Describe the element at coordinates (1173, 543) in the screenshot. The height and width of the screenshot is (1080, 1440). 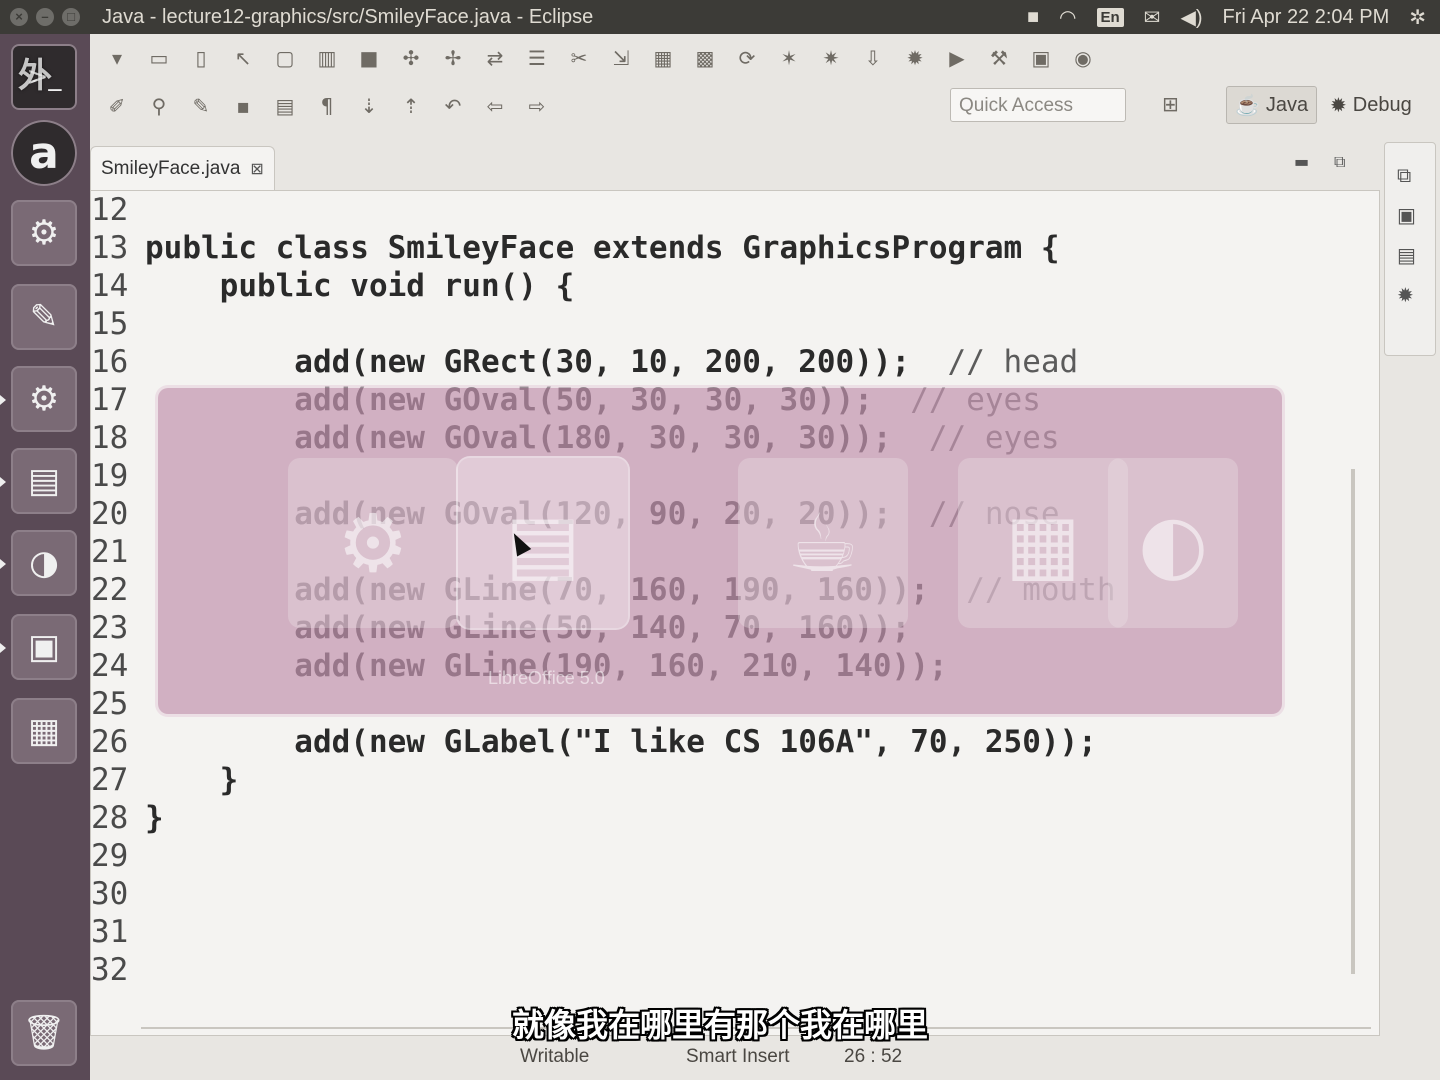
I see `switcher-item-other: ◐` at that location.